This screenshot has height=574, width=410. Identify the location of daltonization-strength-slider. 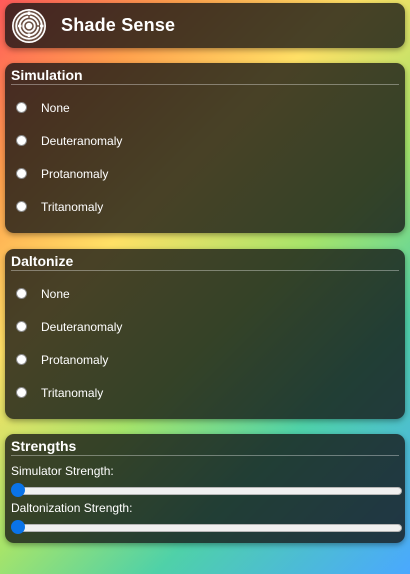
(206, 527).